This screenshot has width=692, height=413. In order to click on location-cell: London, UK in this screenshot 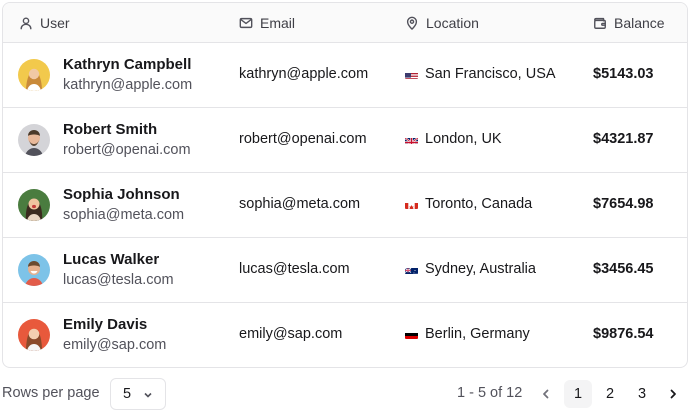, I will do `click(453, 139)`.